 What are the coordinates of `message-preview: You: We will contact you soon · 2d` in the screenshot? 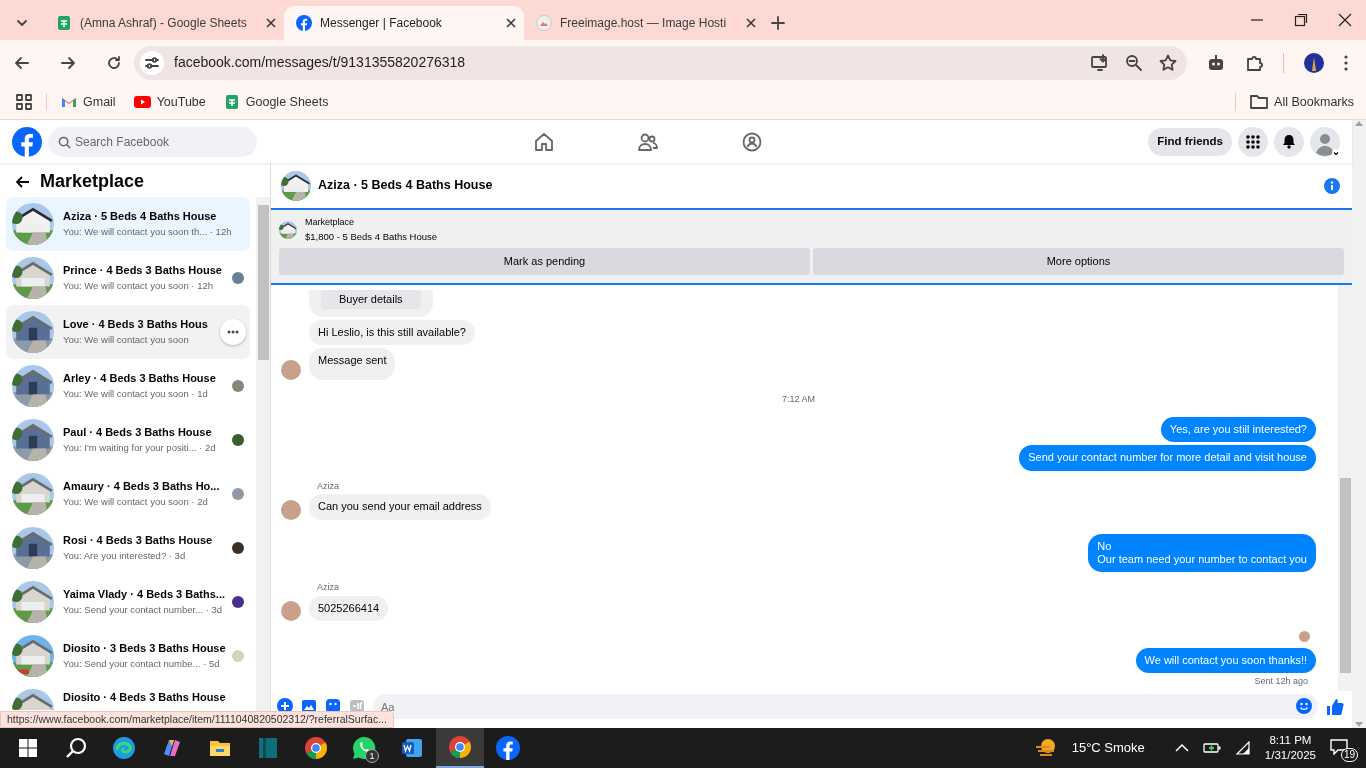 It's located at (136, 501).